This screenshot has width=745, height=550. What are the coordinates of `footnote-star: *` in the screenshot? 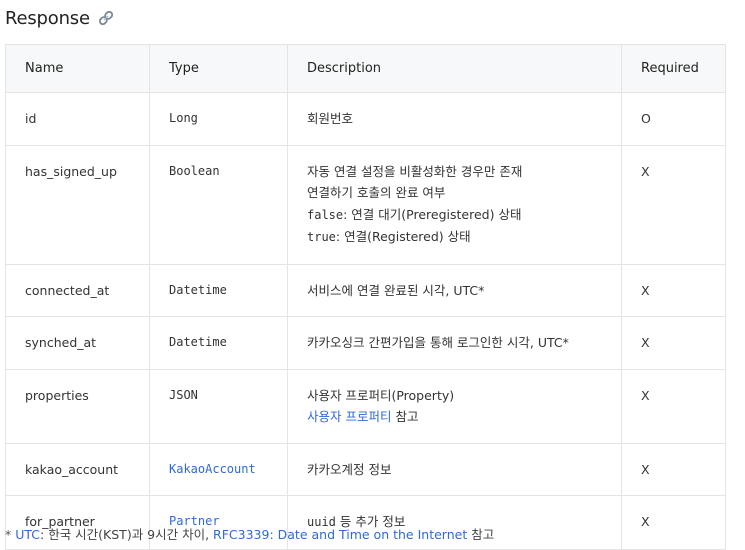 It's located at (10, 534).